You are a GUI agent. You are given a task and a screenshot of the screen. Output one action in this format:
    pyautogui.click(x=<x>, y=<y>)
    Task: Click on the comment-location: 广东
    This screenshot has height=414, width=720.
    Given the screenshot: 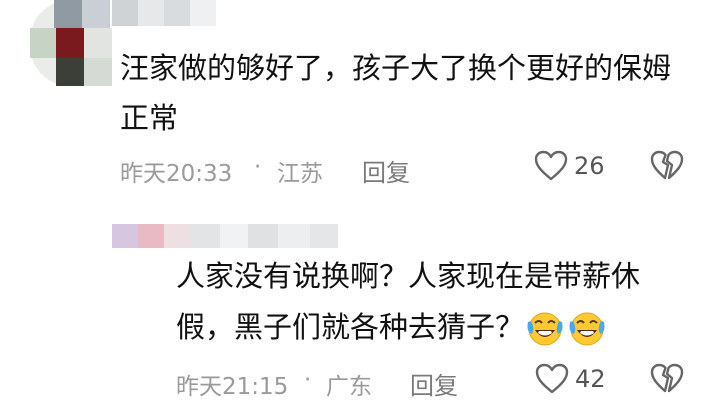 What is the action you would take?
    pyautogui.click(x=349, y=387)
    